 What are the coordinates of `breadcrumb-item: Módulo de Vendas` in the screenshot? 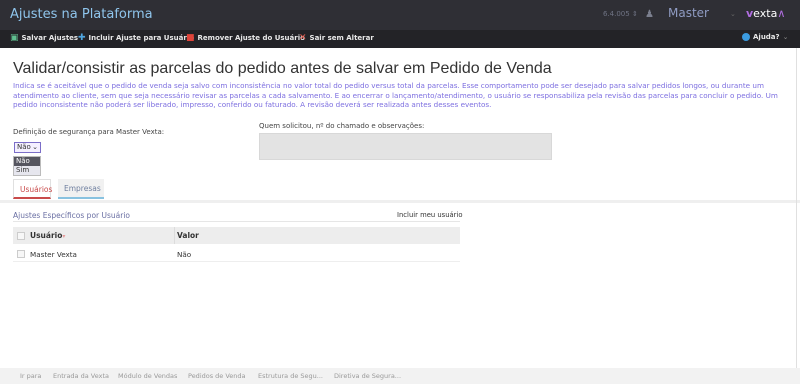 It's located at (147, 376).